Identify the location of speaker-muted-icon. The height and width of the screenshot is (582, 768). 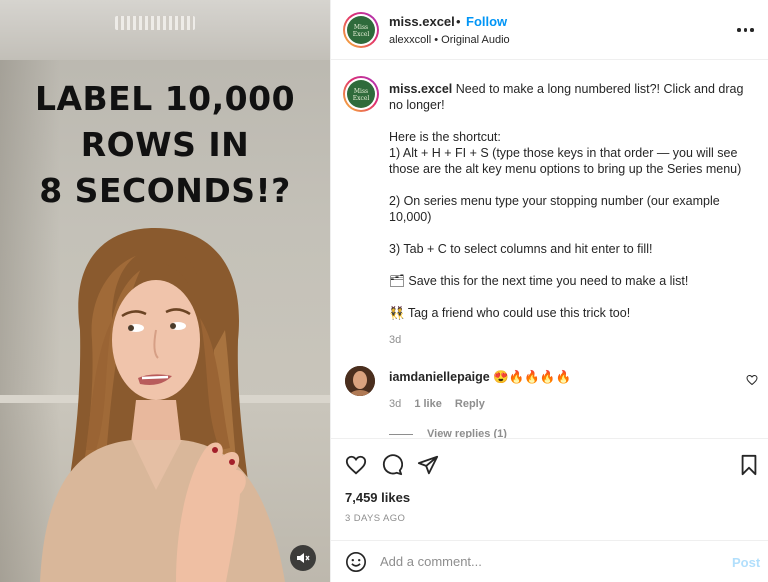
(303, 558).